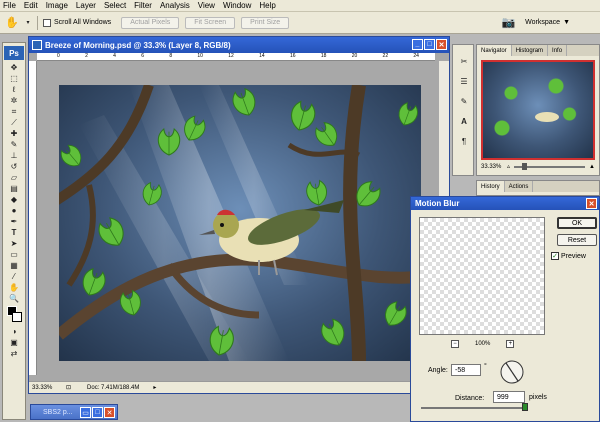 Image resolution: width=600 pixels, height=422 pixels. I want to click on clone-stamp-icon: ⊥, so click(14, 155).